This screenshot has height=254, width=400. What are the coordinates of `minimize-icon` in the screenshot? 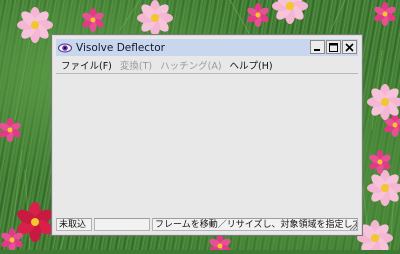 It's located at (317, 49).